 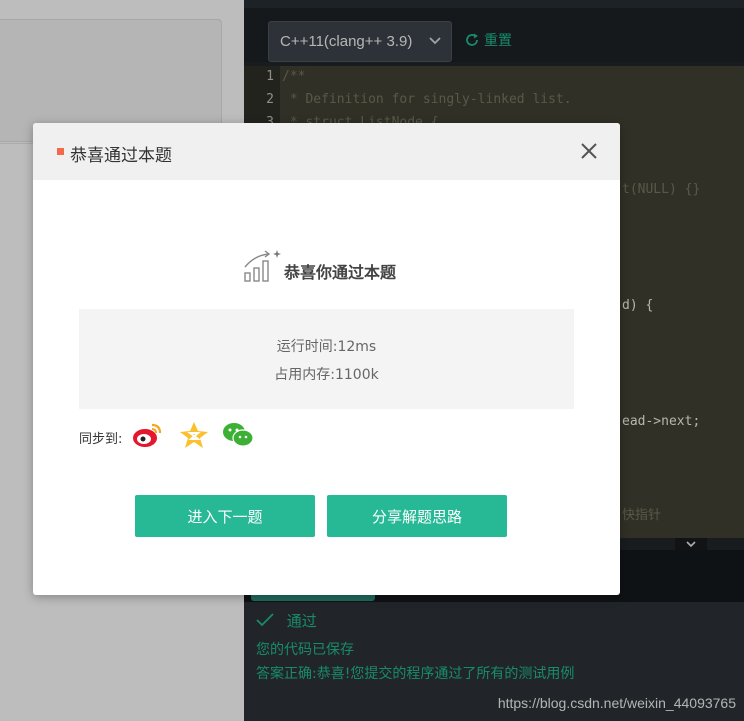 I want to click on title-marker, so click(x=60, y=151).